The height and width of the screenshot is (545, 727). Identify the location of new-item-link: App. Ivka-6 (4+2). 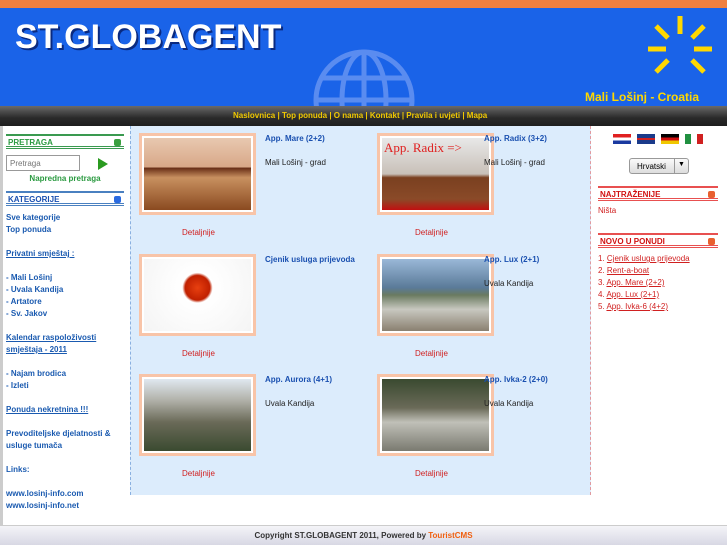
(637, 306).